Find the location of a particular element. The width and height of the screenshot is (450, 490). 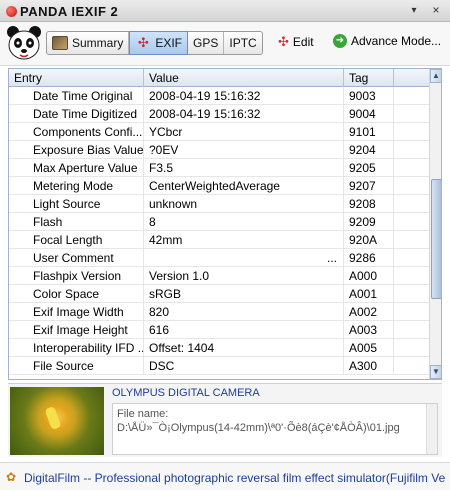

row-tag: 9101 is located at coordinates (369, 132).